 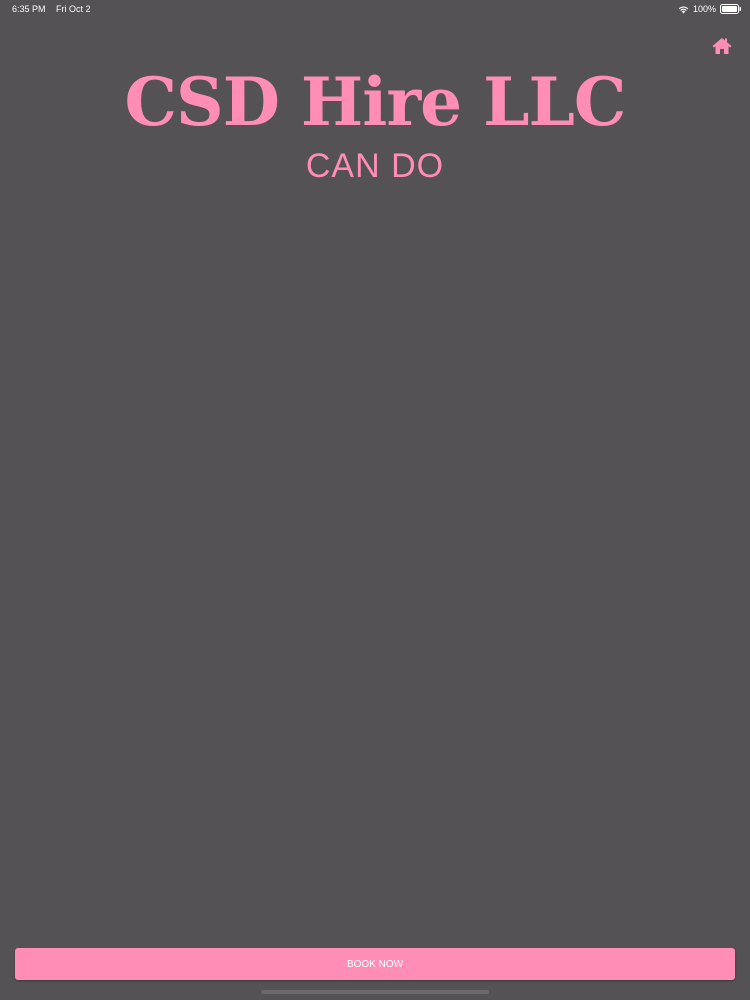 What do you see at coordinates (731, 9) in the screenshot?
I see `battery-icon` at bounding box center [731, 9].